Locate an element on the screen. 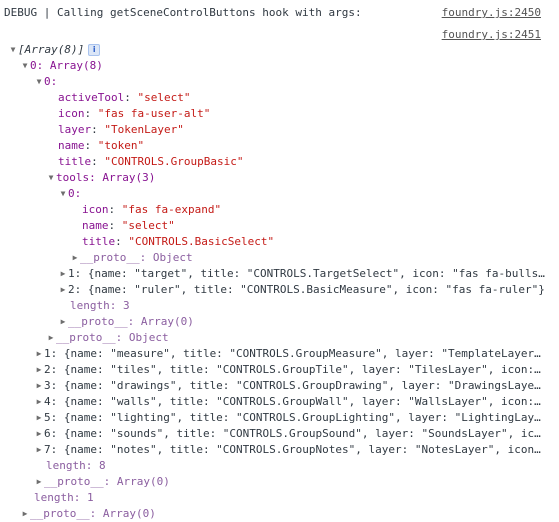 The image size is (559, 522). group-0-row: ▼ 0: is located at coordinates (296, 82).